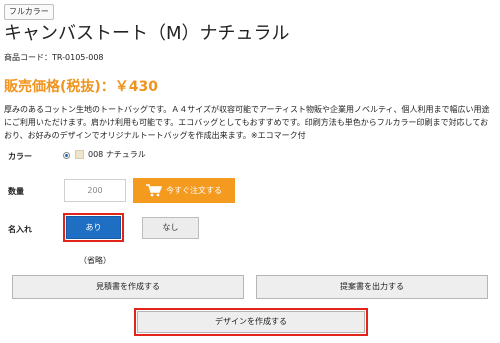 The height and width of the screenshot is (343, 500). I want to click on order-now-button: 今すぐ注文する, so click(184, 190).